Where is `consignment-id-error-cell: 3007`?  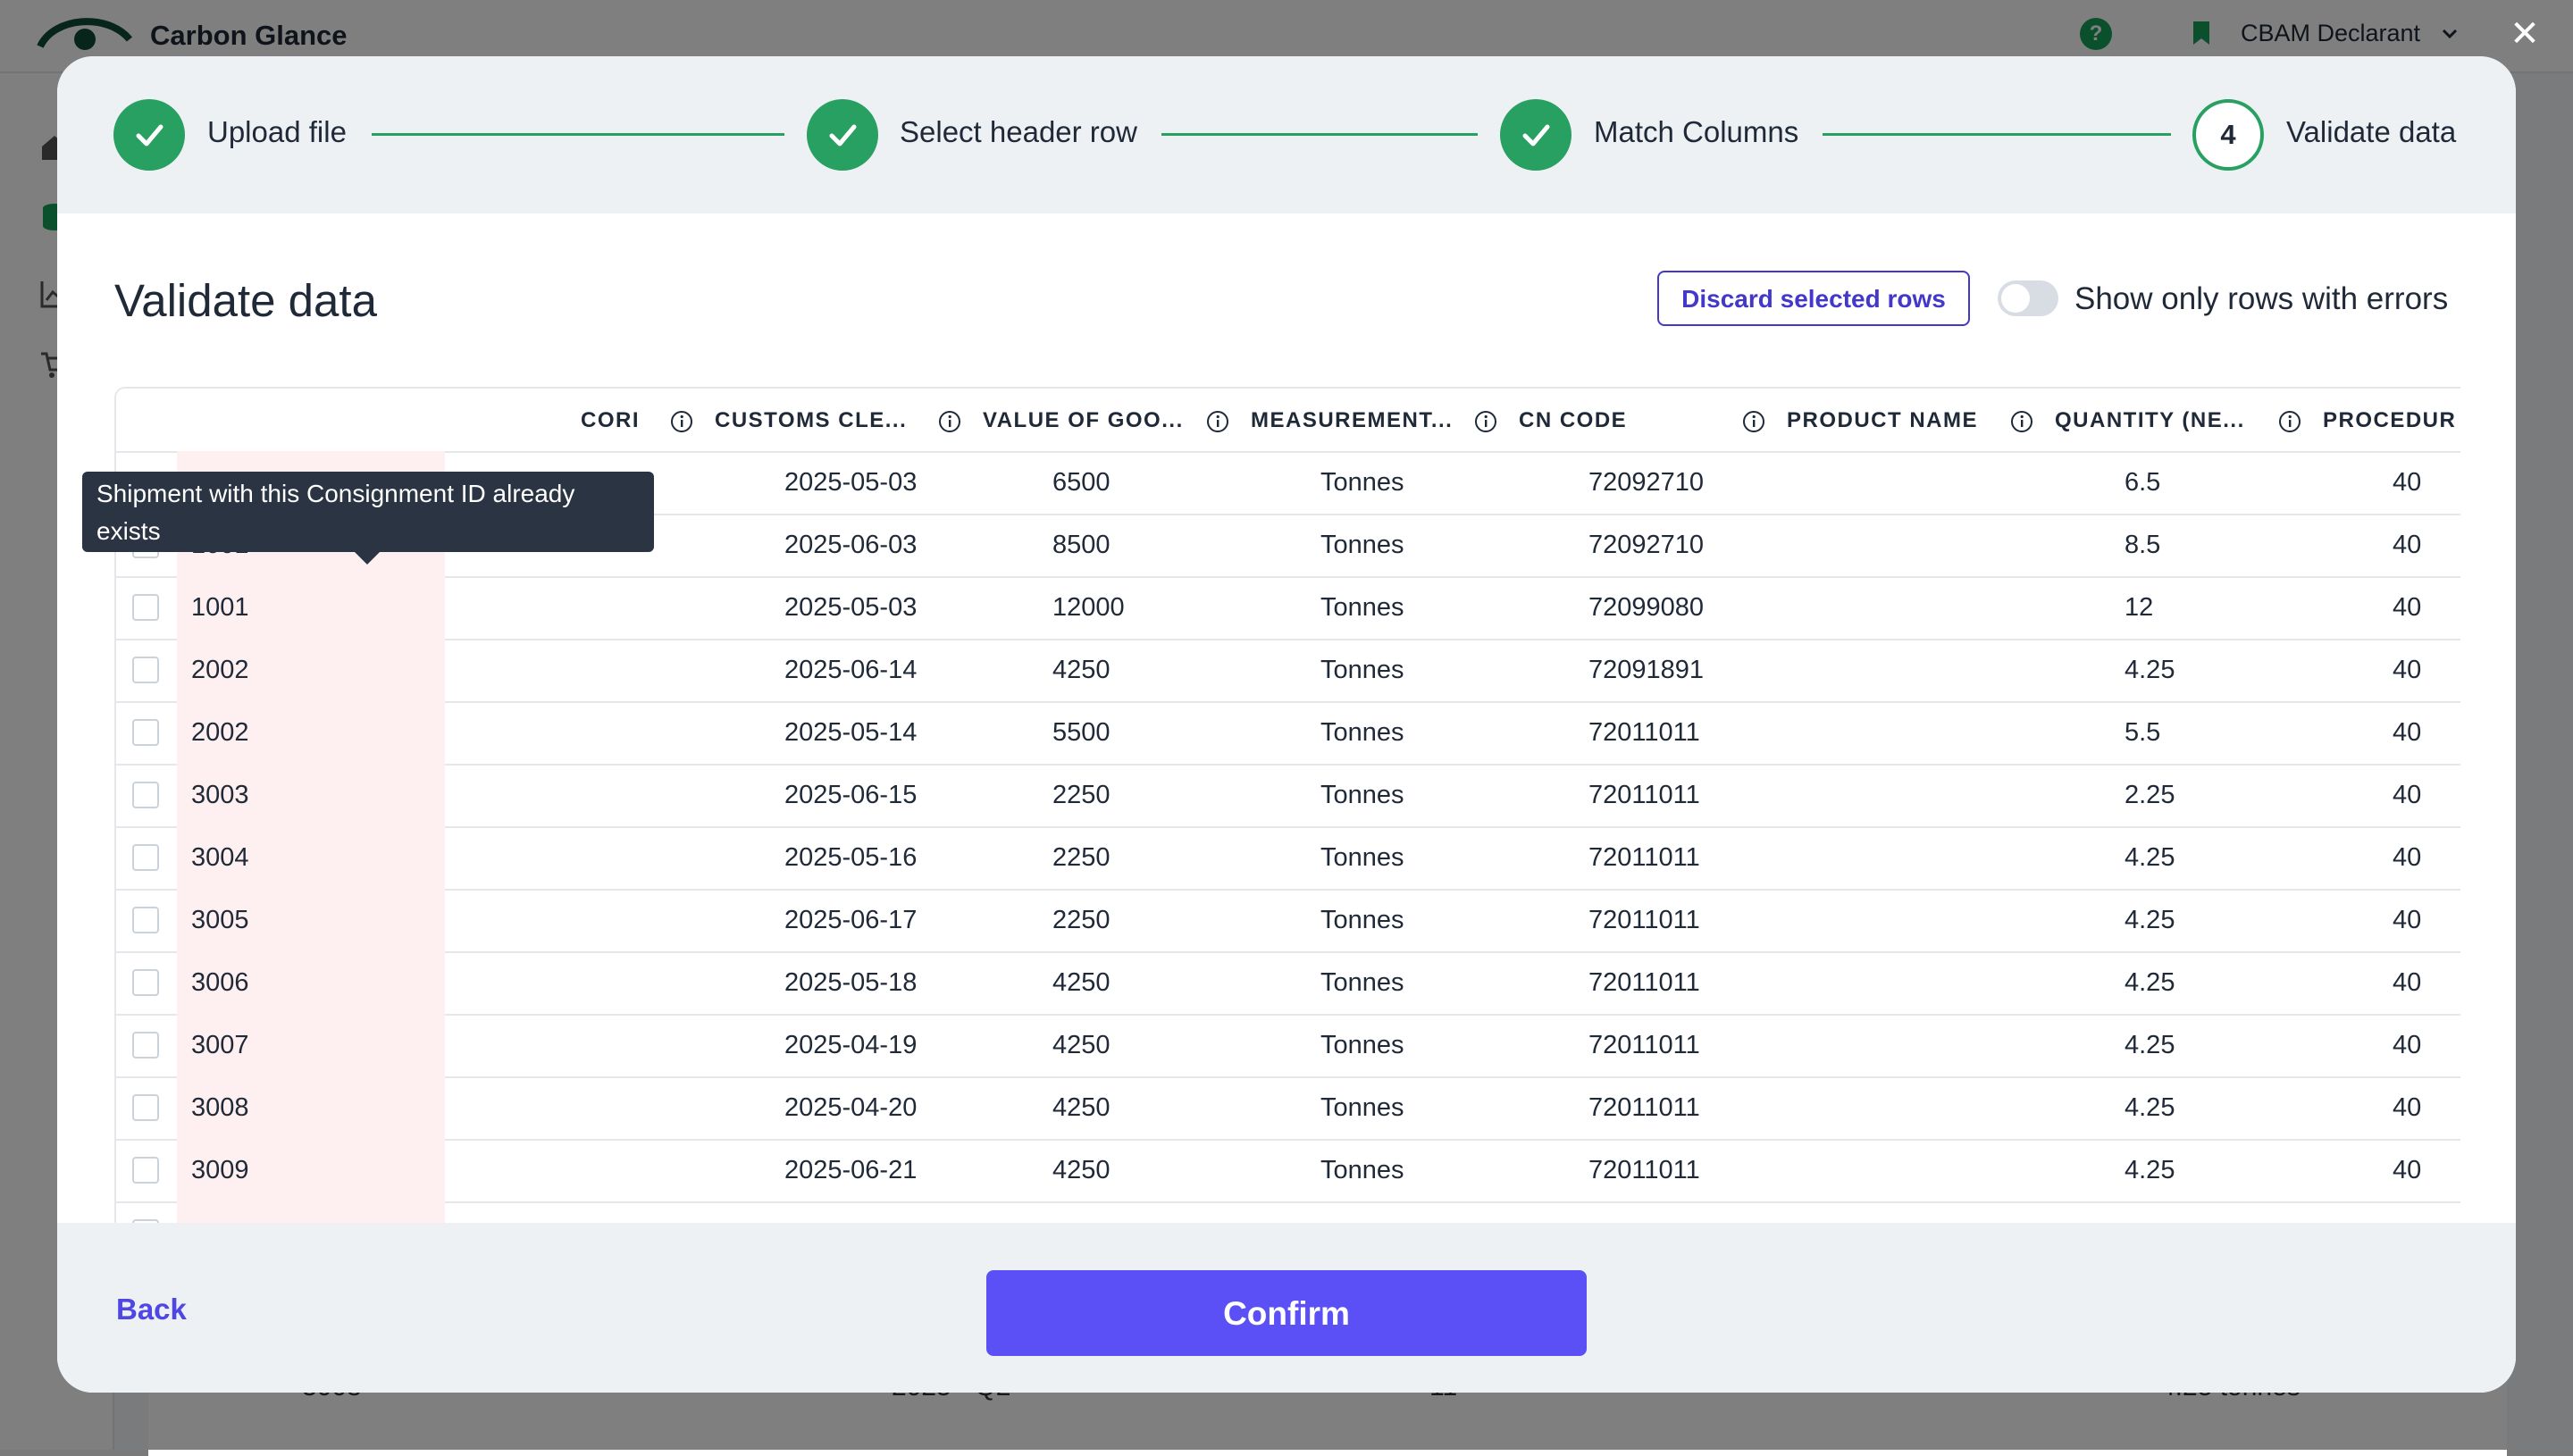
consignment-id-error-cell: 3007 is located at coordinates (311, 1045).